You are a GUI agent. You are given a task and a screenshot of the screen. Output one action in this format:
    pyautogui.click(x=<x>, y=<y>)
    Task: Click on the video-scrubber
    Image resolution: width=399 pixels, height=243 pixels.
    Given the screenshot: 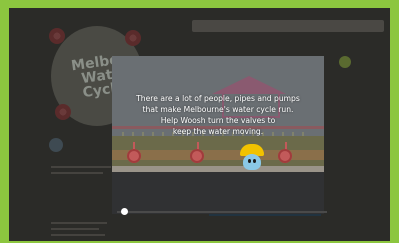 What is the action you would take?
    pyautogui.click(x=222, y=212)
    